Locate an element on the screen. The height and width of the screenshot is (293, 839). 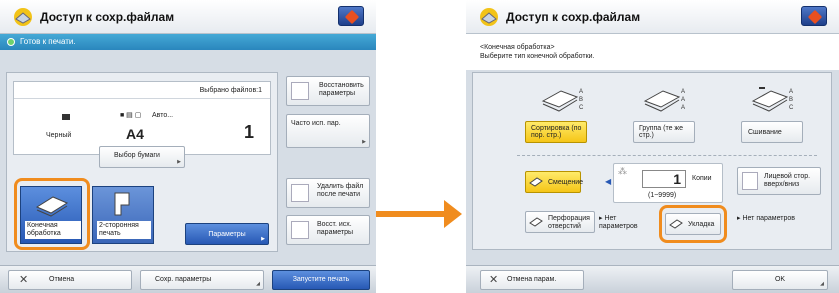
punch-value: ▸ Нет параметров is located at coordinates (618, 222).